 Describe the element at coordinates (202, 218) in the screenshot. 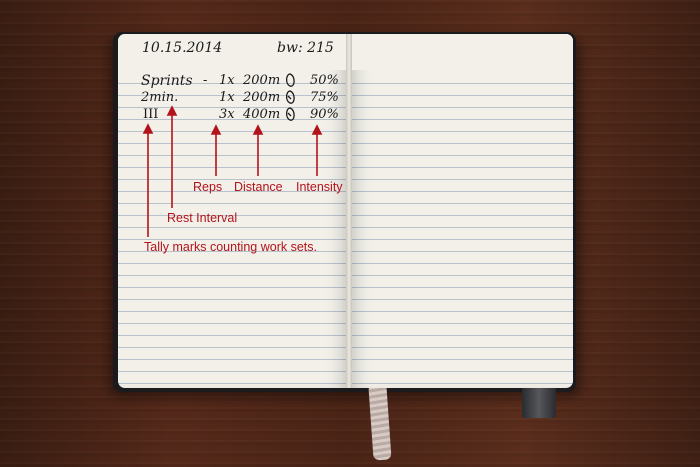

I see `annotation-rest-interval: Rest Interval` at that location.